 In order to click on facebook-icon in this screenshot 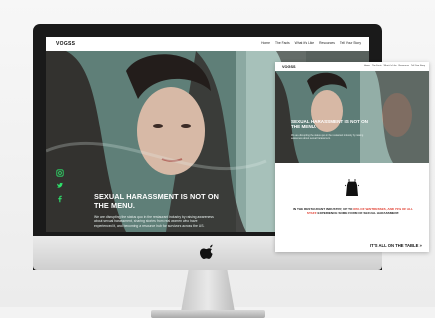, I will do `click(60, 199)`.